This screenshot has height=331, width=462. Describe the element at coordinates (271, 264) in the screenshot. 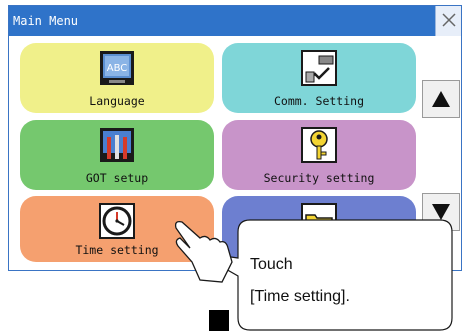

I see `callout-line1: Touch` at that location.